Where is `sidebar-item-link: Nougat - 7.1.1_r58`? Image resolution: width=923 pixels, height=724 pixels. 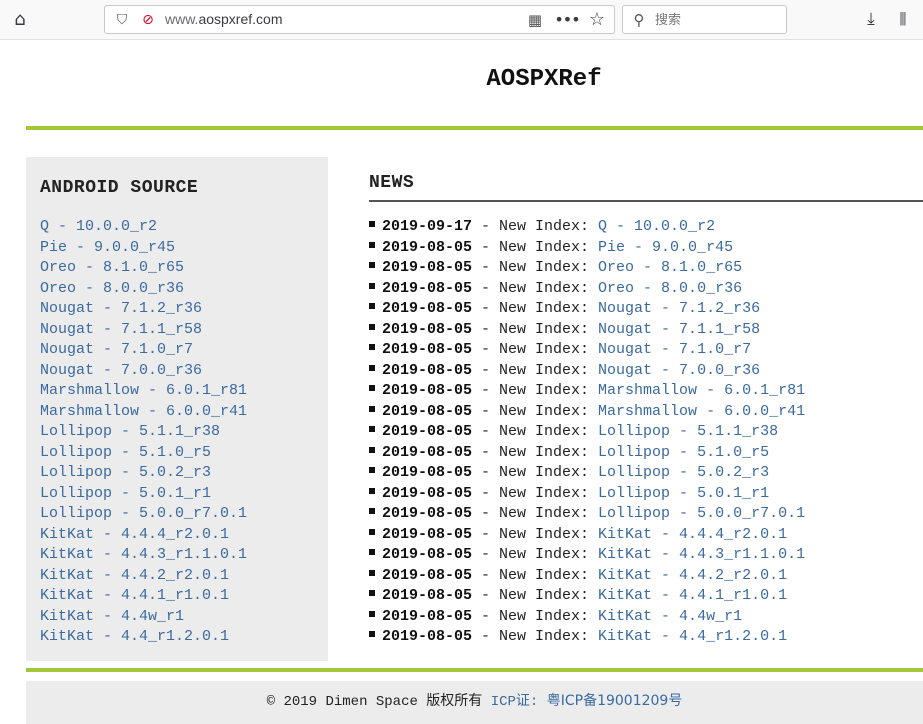 sidebar-item-link: Nougat - 7.1.1_r58 is located at coordinates (121, 329).